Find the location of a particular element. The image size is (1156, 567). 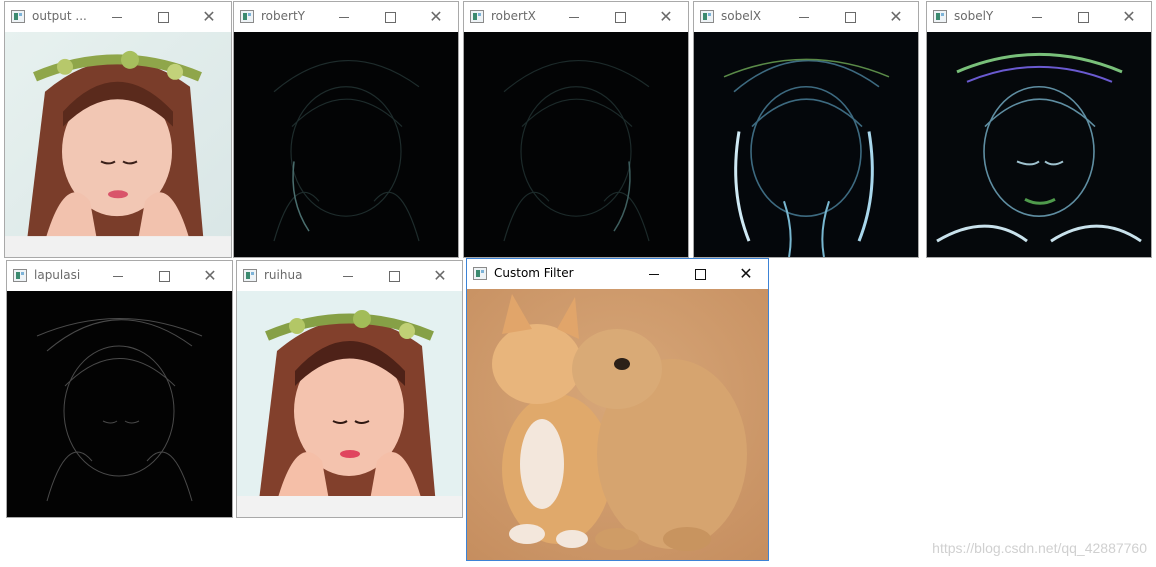

image-sobelY is located at coordinates (1039, 144).